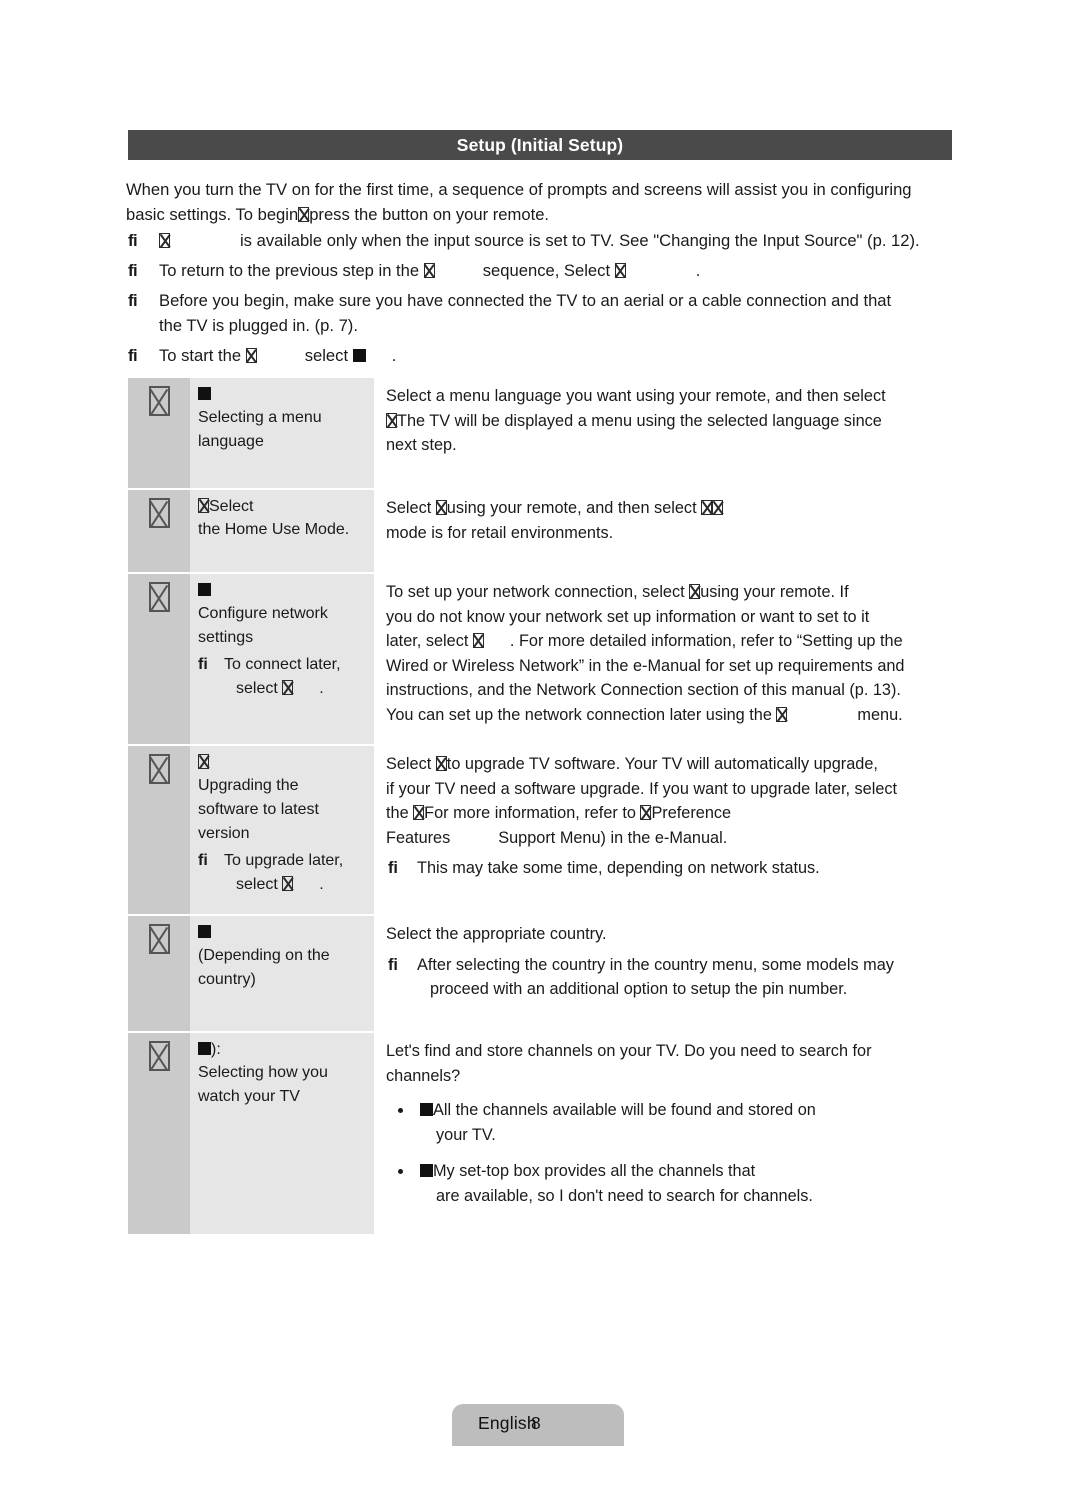  Describe the element at coordinates (216, 1049) in the screenshot. I see `step-head-text: ):` at that location.